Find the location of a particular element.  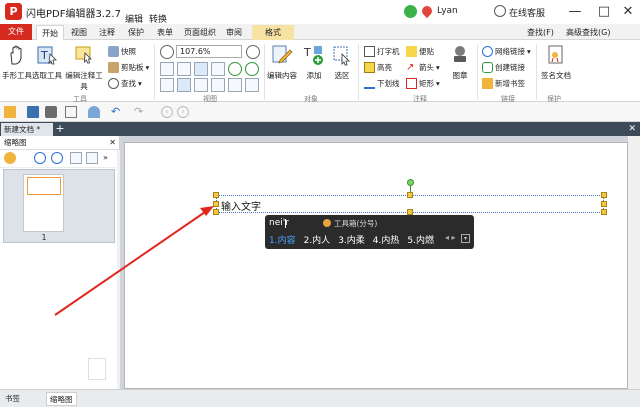

single-page-icon is located at coordinates (201, 69).